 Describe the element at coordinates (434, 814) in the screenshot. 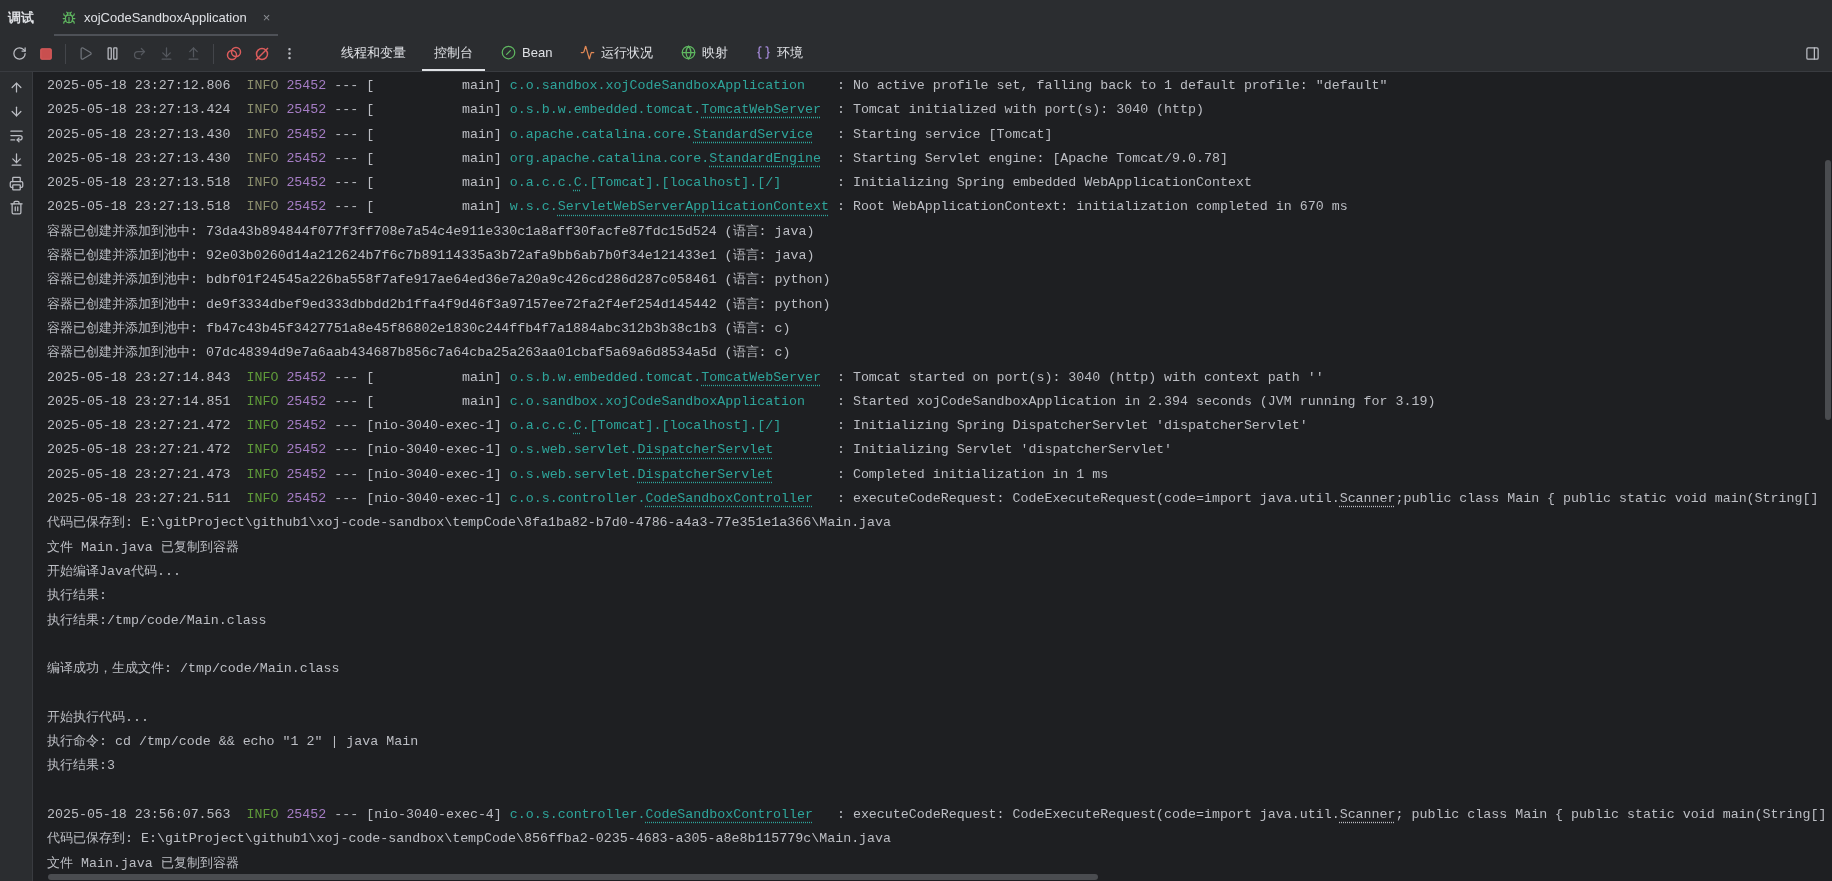

I see `thread-name: [nio-3040-exec-4]` at that location.